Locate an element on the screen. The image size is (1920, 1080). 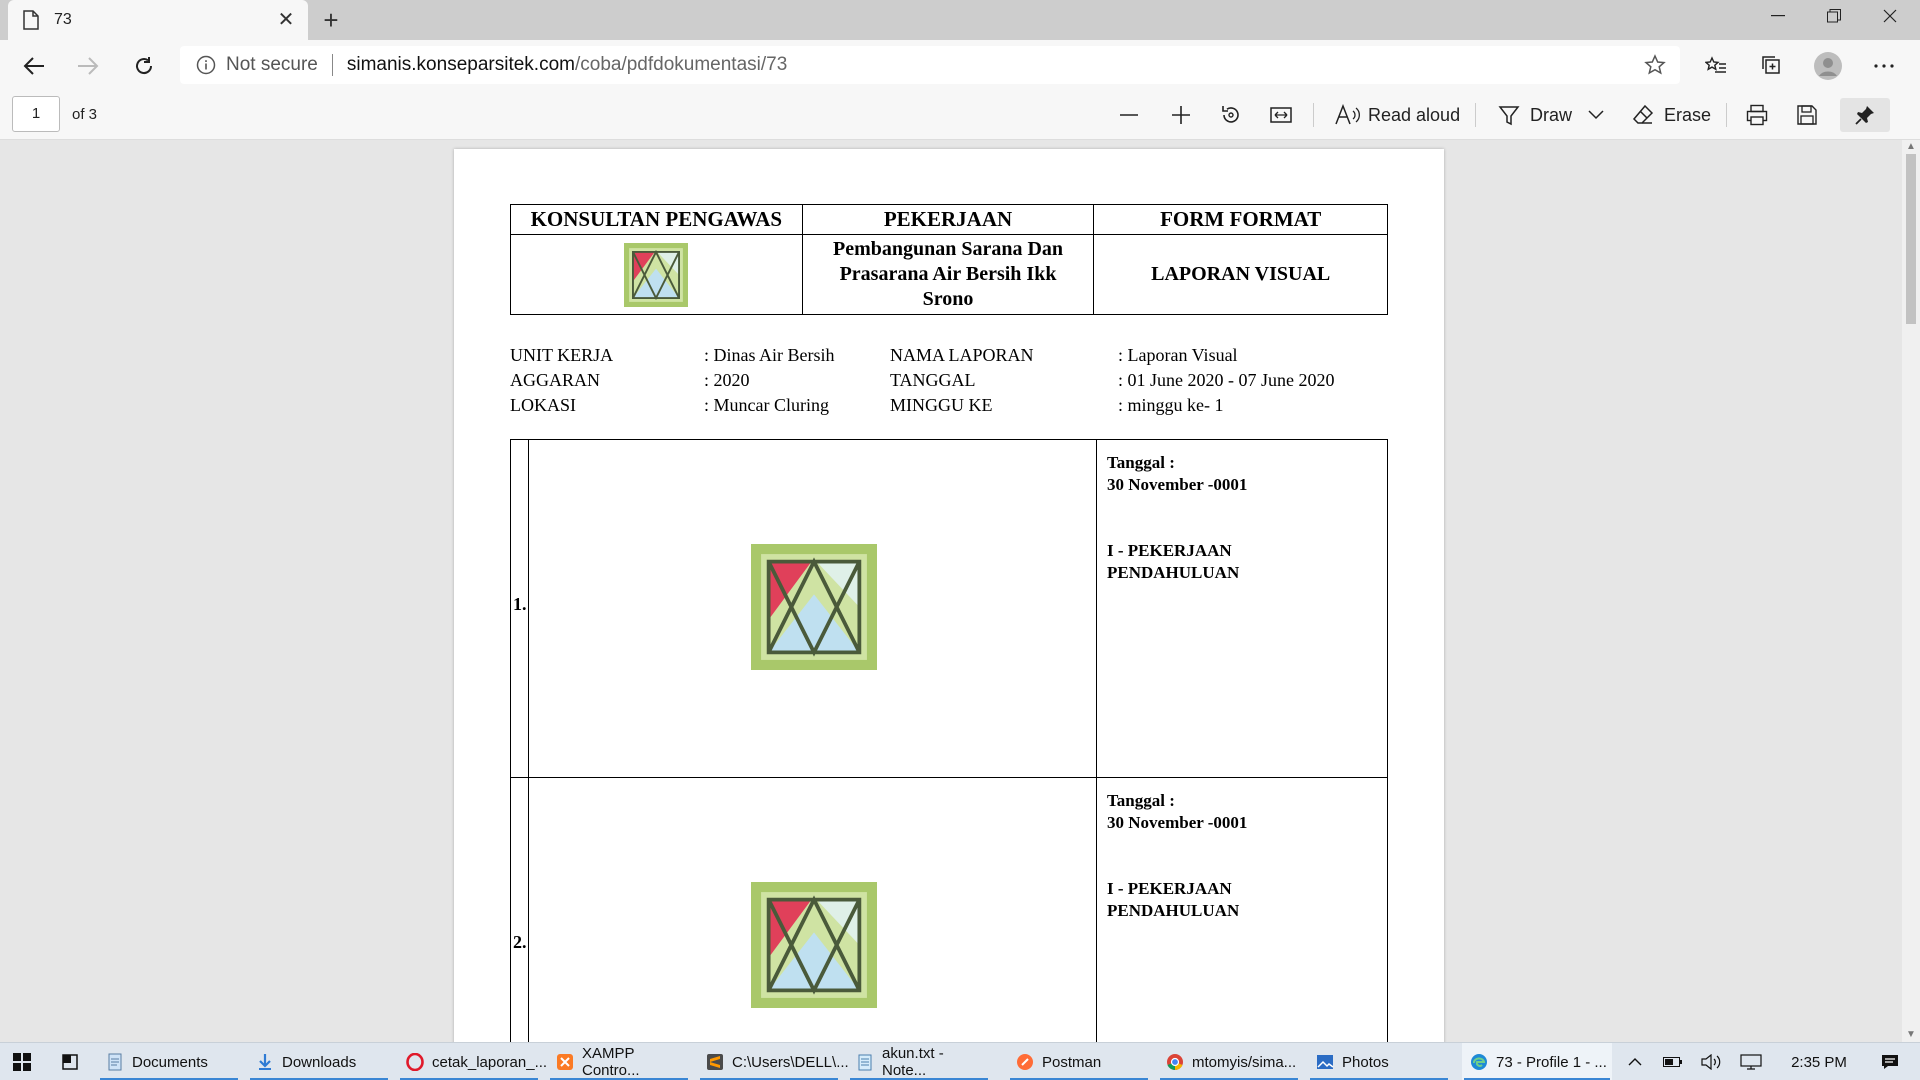
page-icon is located at coordinates (31, 20).